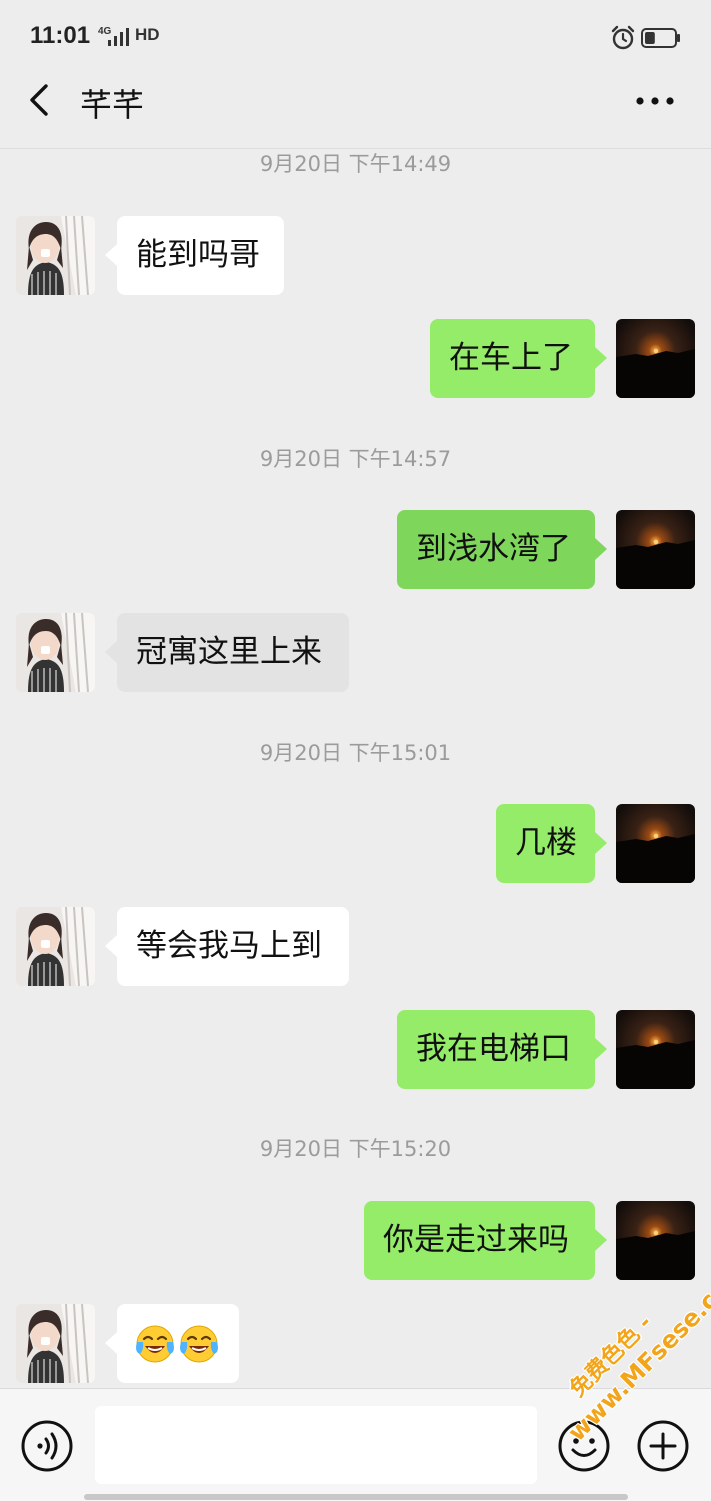 The width and height of the screenshot is (711, 1501). What do you see at coordinates (316, 1445) in the screenshot?
I see `message-input` at bounding box center [316, 1445].